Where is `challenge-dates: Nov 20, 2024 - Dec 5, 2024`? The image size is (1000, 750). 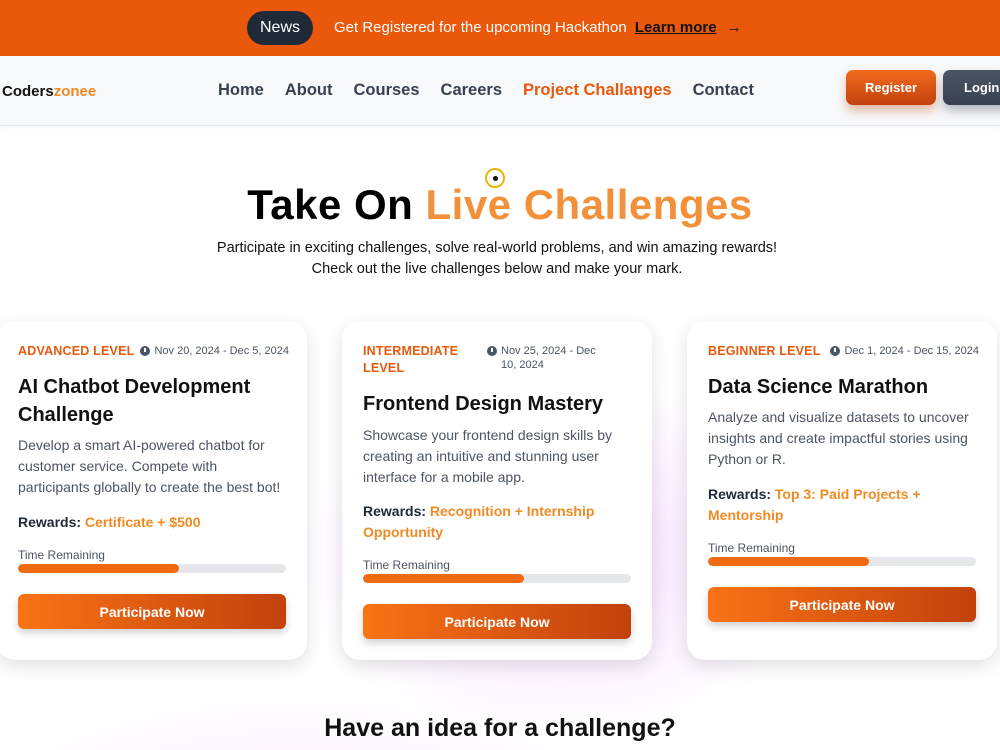 challenge-dates: Nov 20, 2024 - Dec 5, 2024 is located at coordinates (214, 351).